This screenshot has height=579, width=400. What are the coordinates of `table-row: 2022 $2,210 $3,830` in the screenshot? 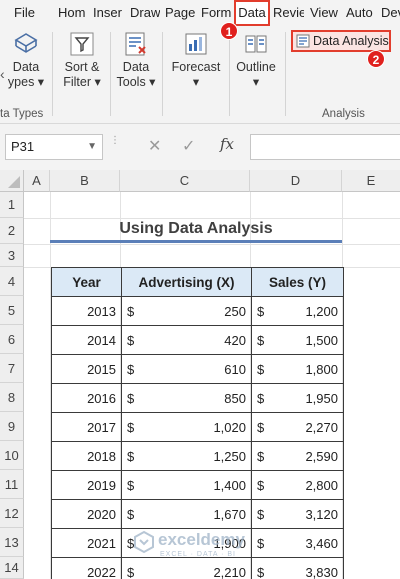 It's located at (197, 568).